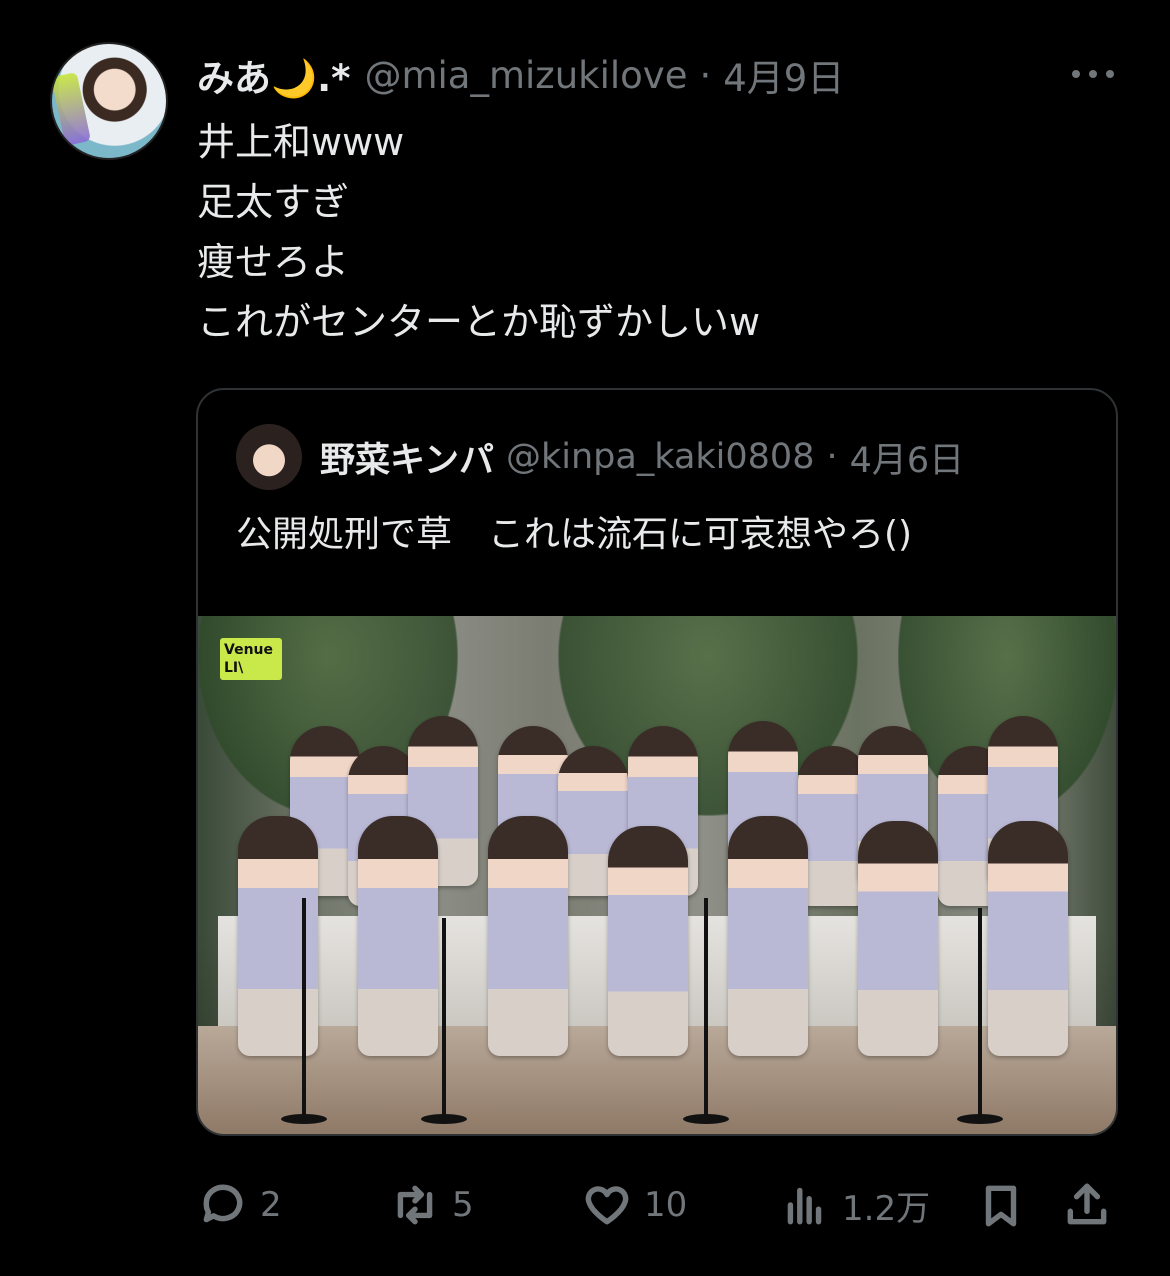 This screenshot has width=1170, height=1276. Describe the element at coordinates (525, 75) in the screenshot. I see `author-handle: @mia_mizukilove` at that location.